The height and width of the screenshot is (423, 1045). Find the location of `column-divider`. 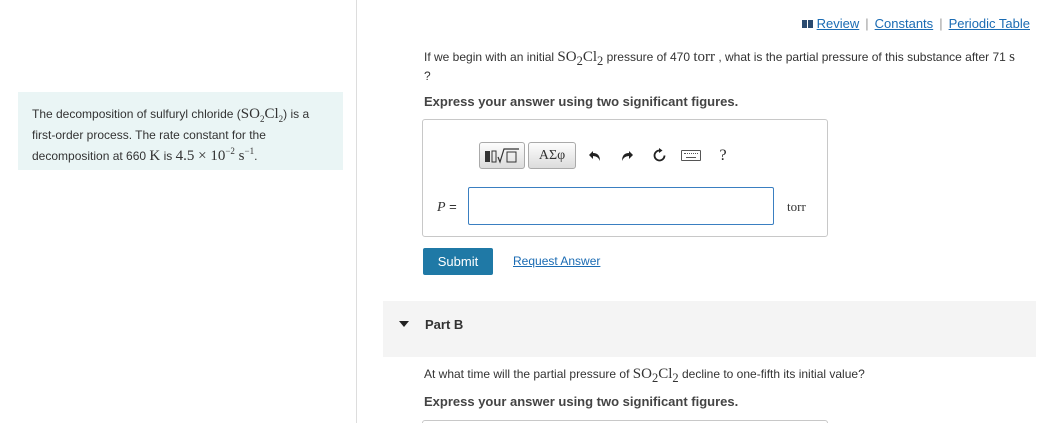

column-divider is located at coordinates (356, 211).